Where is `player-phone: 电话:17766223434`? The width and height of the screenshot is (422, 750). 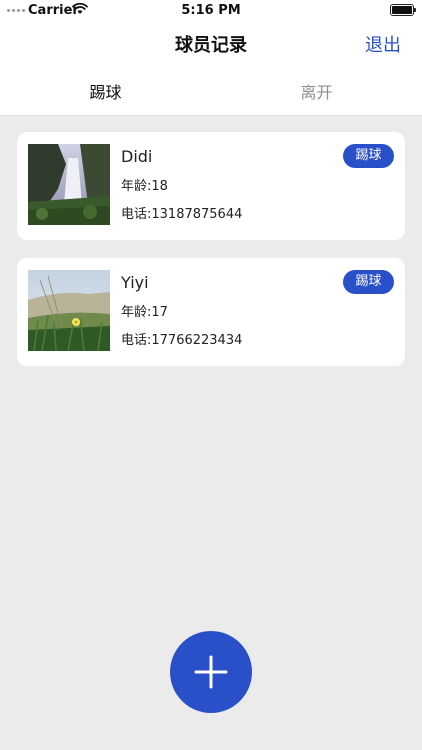 player-phone: 电话:17766223434 is located at coordinates (182, 340).